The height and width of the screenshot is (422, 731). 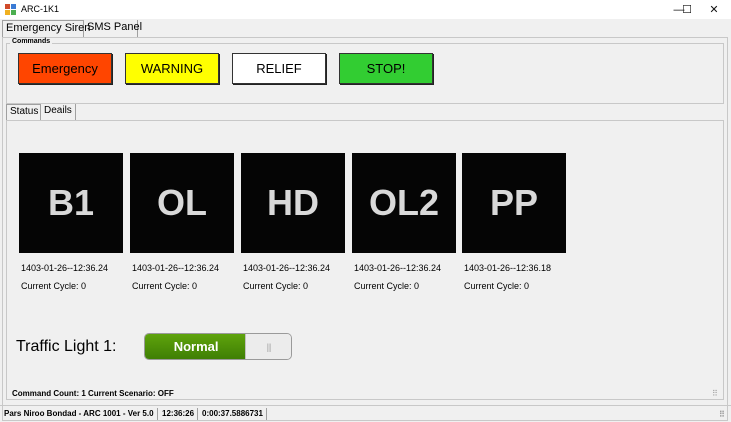 I want to click on commands-group-label: Commands, so click(x=31, y=41).